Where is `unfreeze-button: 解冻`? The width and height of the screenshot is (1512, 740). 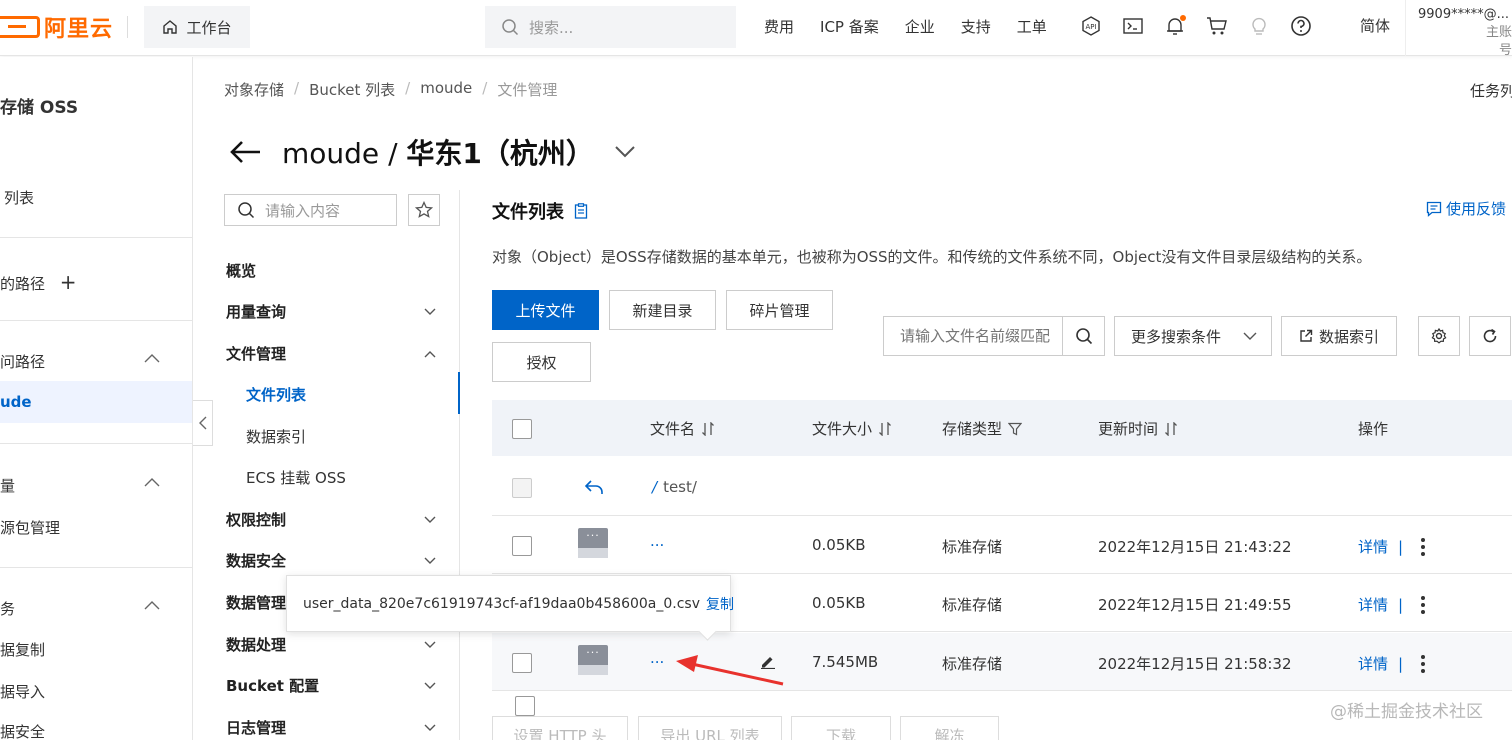
unfreeze-button: 解冻 is located at coordinates (949, 728).